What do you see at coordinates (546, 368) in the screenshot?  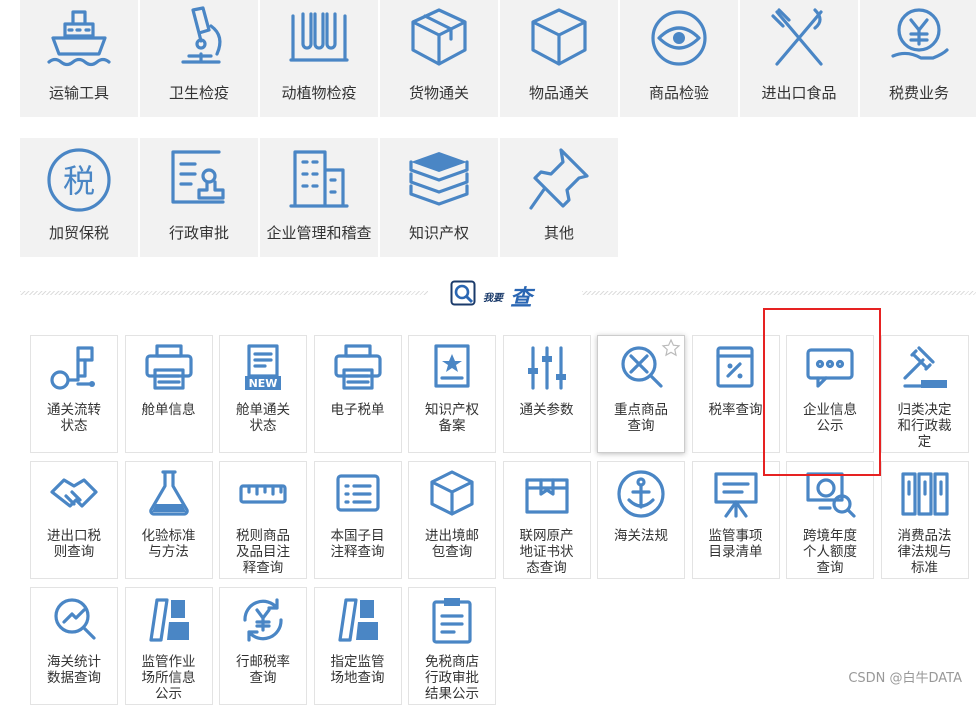 I see `sliders-icon` at bounding box center [546, 368].